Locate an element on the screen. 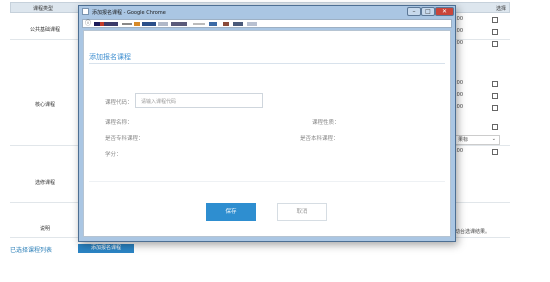 This screenshot has height=282, width=550. minimize-button: – is located at coordinates (414, 11).